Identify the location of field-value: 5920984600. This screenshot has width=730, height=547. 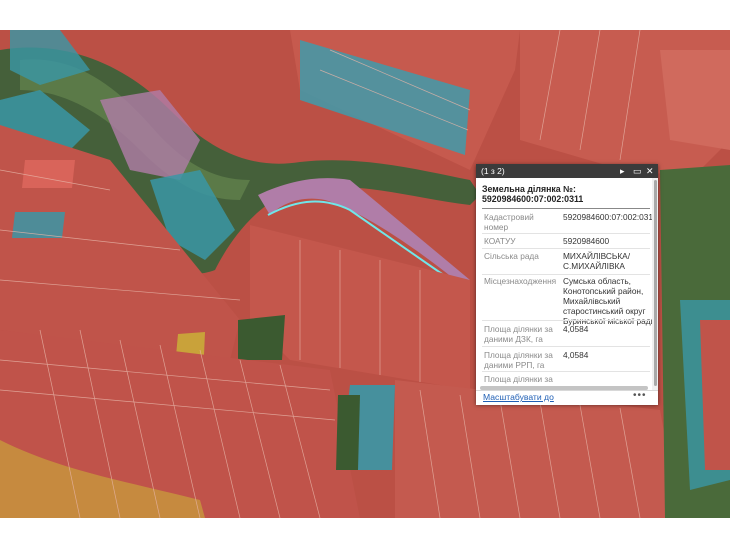
(586, 241).